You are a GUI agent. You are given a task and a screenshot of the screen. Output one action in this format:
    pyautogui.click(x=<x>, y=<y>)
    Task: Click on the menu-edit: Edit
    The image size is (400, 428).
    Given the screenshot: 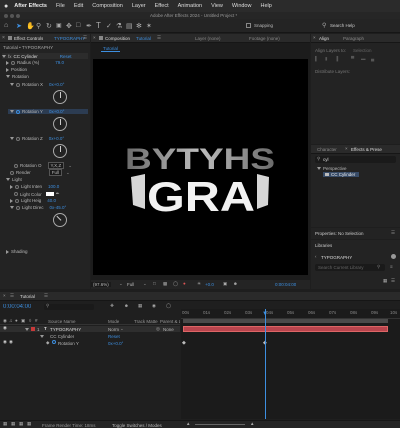 What is the action you would take?
    pyautogui.click(x=78, y=6)
    